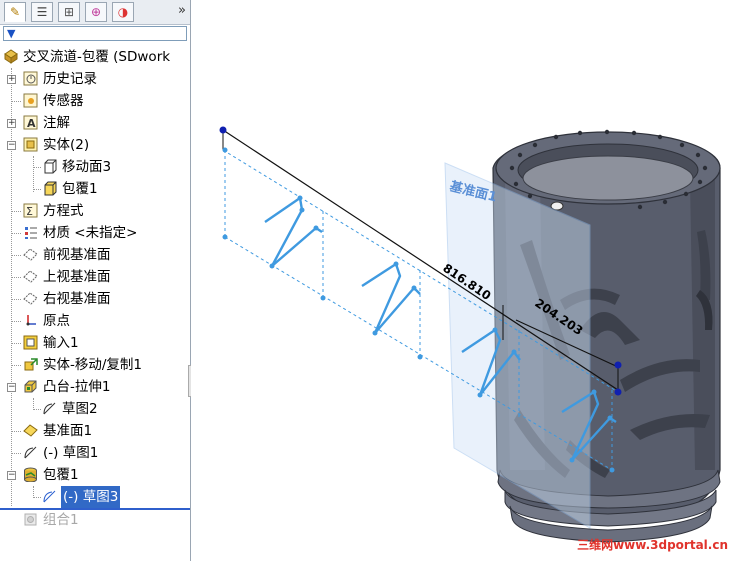  What do you see at coordinates (30, 519) in the screenshot?
I see `combine-icon` at bounding box center [30, 519].